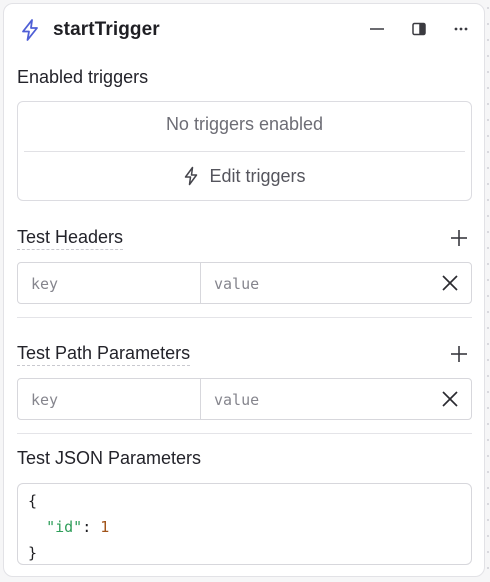 Image resolution: width=490 pixels, height=582 pixels. What do you see at coordinates (33, 553) in the screenshot?
I see `json-close-brace: }` at bounding box center [33, 553].